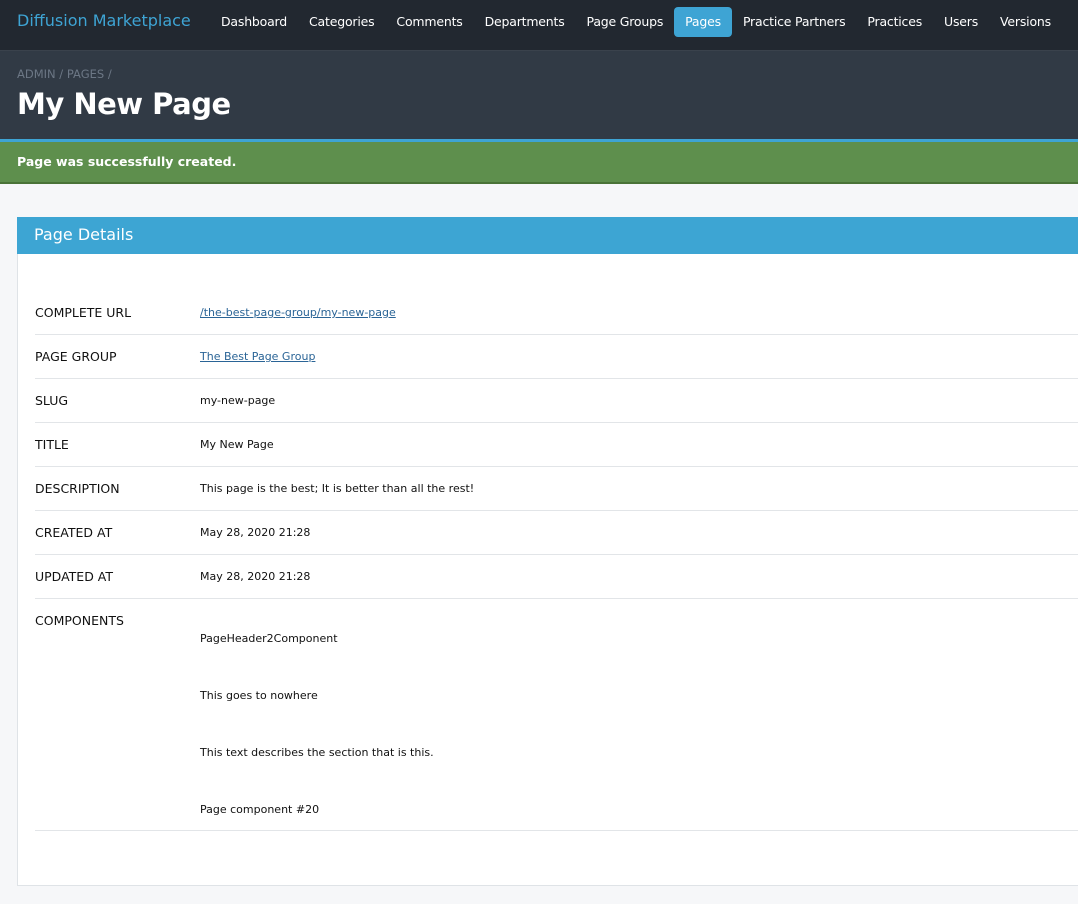 Image resolution: width=1078 pixels, height=904 pixels. What do you see at coordinates (556, 445) in the screenshot?
I see `detail-row: TITLE My New Page` at bounding box center [556, 445].